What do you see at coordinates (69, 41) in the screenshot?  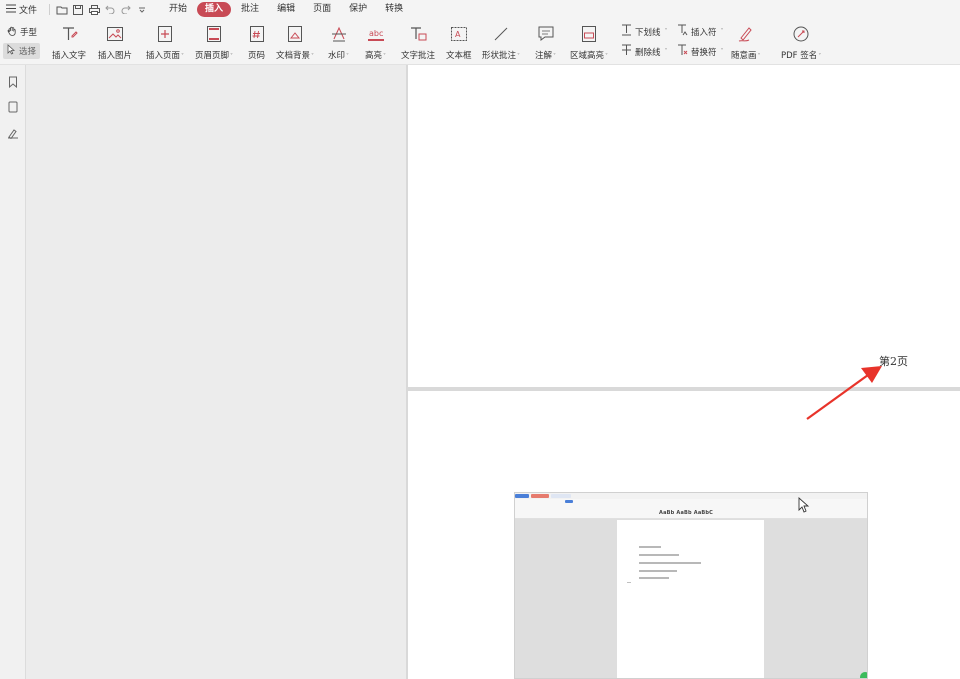 I see `insert-text-button: 插入文字` at bounding box center [69, 41].